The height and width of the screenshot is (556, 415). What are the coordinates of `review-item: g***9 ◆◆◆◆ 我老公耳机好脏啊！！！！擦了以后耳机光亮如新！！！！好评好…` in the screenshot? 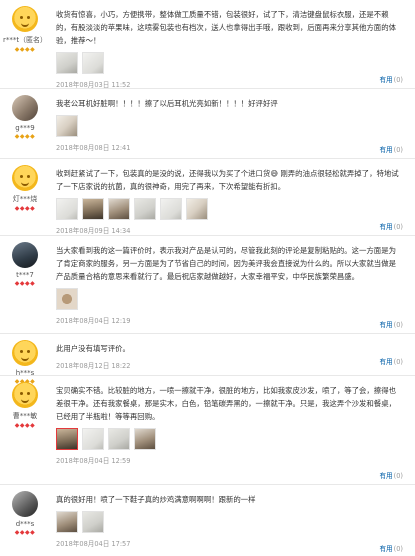 It's located at (207, 124).